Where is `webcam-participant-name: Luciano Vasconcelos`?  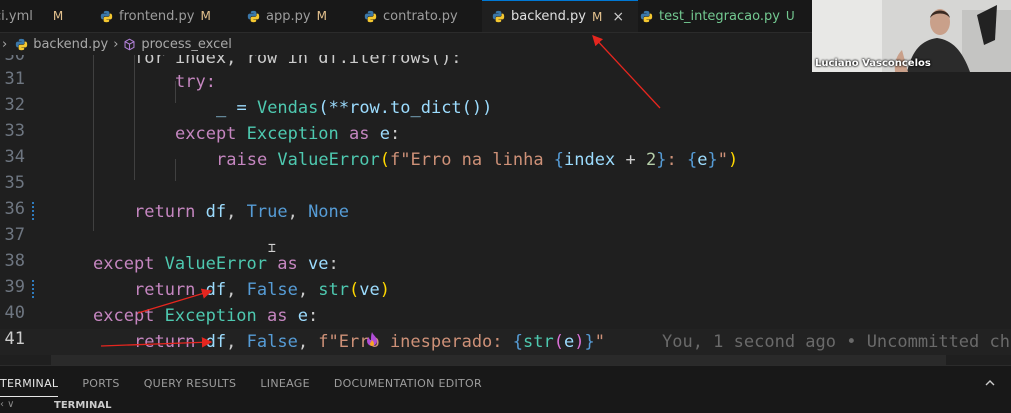 webcam-participant-name: Luciano Vasconcelos is located at coordinates (873, 63).